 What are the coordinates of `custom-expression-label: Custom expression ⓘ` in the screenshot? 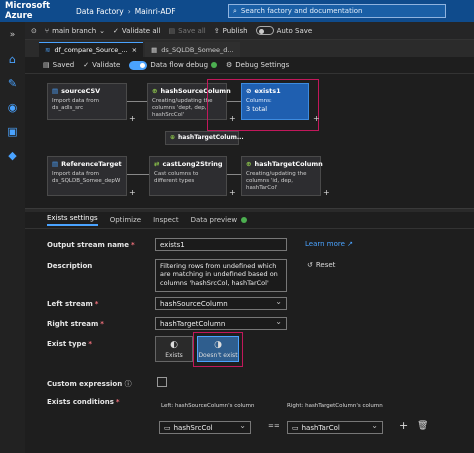 It's located at (89, 384).